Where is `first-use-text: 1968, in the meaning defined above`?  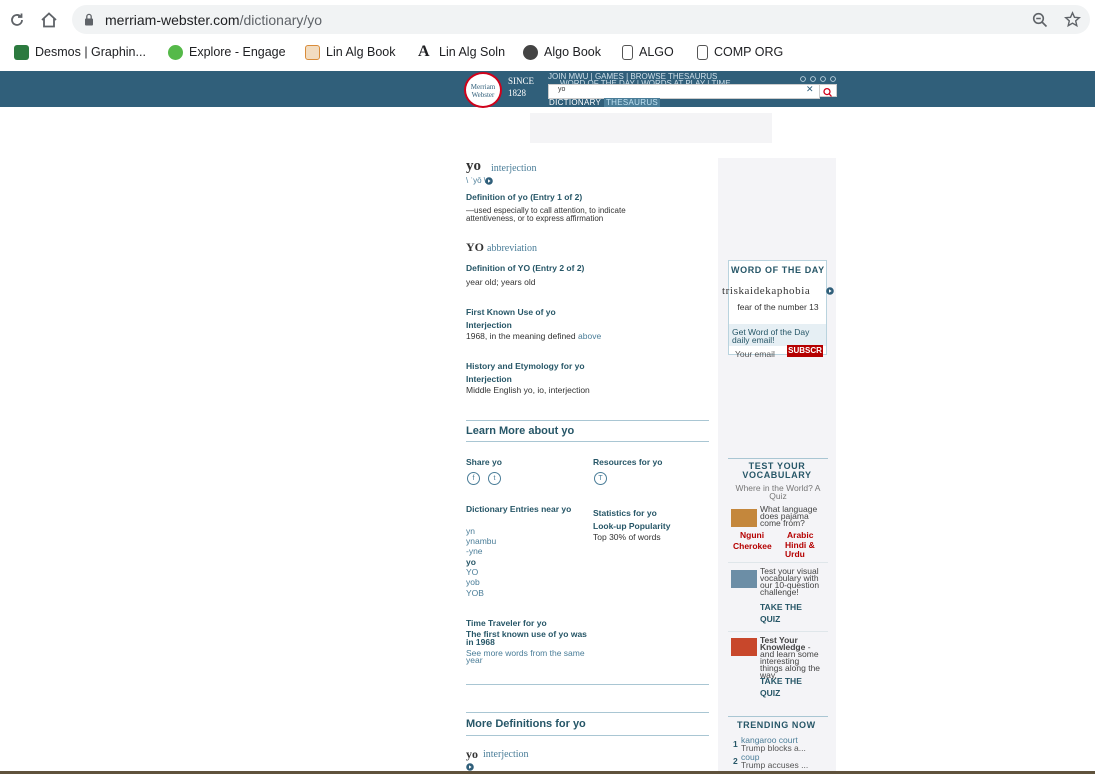
first-use-text: 1968, in the meaning defined above is located at coordinates (534, 336).